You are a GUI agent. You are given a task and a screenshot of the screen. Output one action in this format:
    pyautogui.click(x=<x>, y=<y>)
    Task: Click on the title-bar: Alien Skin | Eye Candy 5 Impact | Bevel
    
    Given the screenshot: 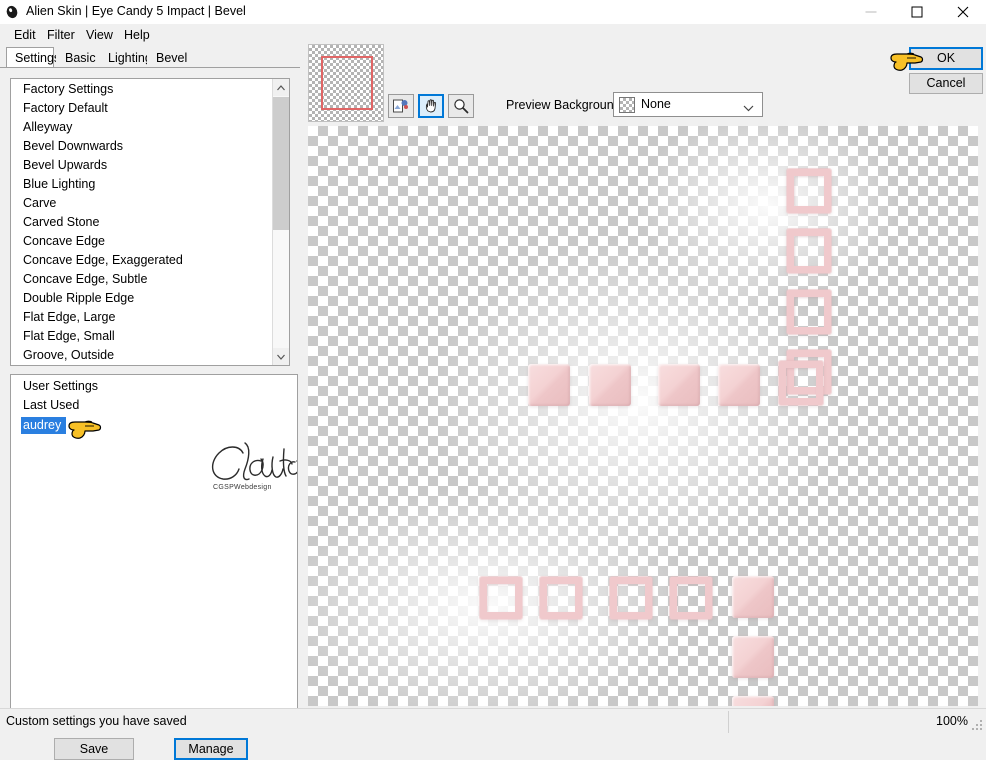 What is the action you would take?
    pyautogui.click(x=493, y=12)
    